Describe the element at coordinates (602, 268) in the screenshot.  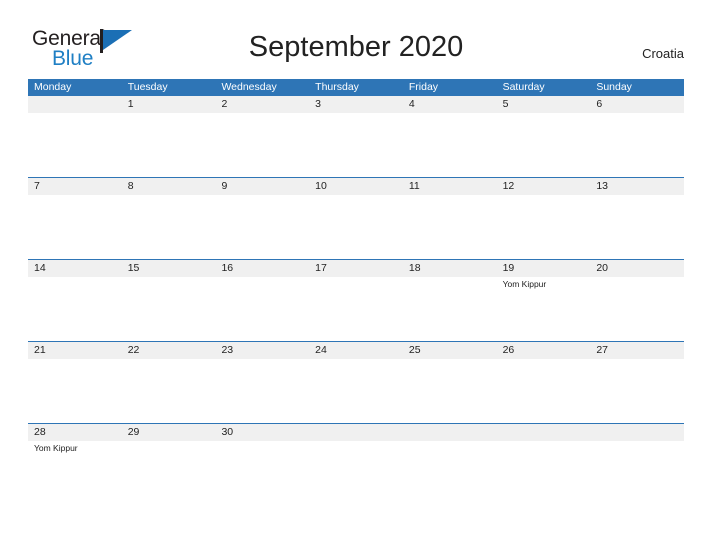
I see `day-number: 20` at that location.